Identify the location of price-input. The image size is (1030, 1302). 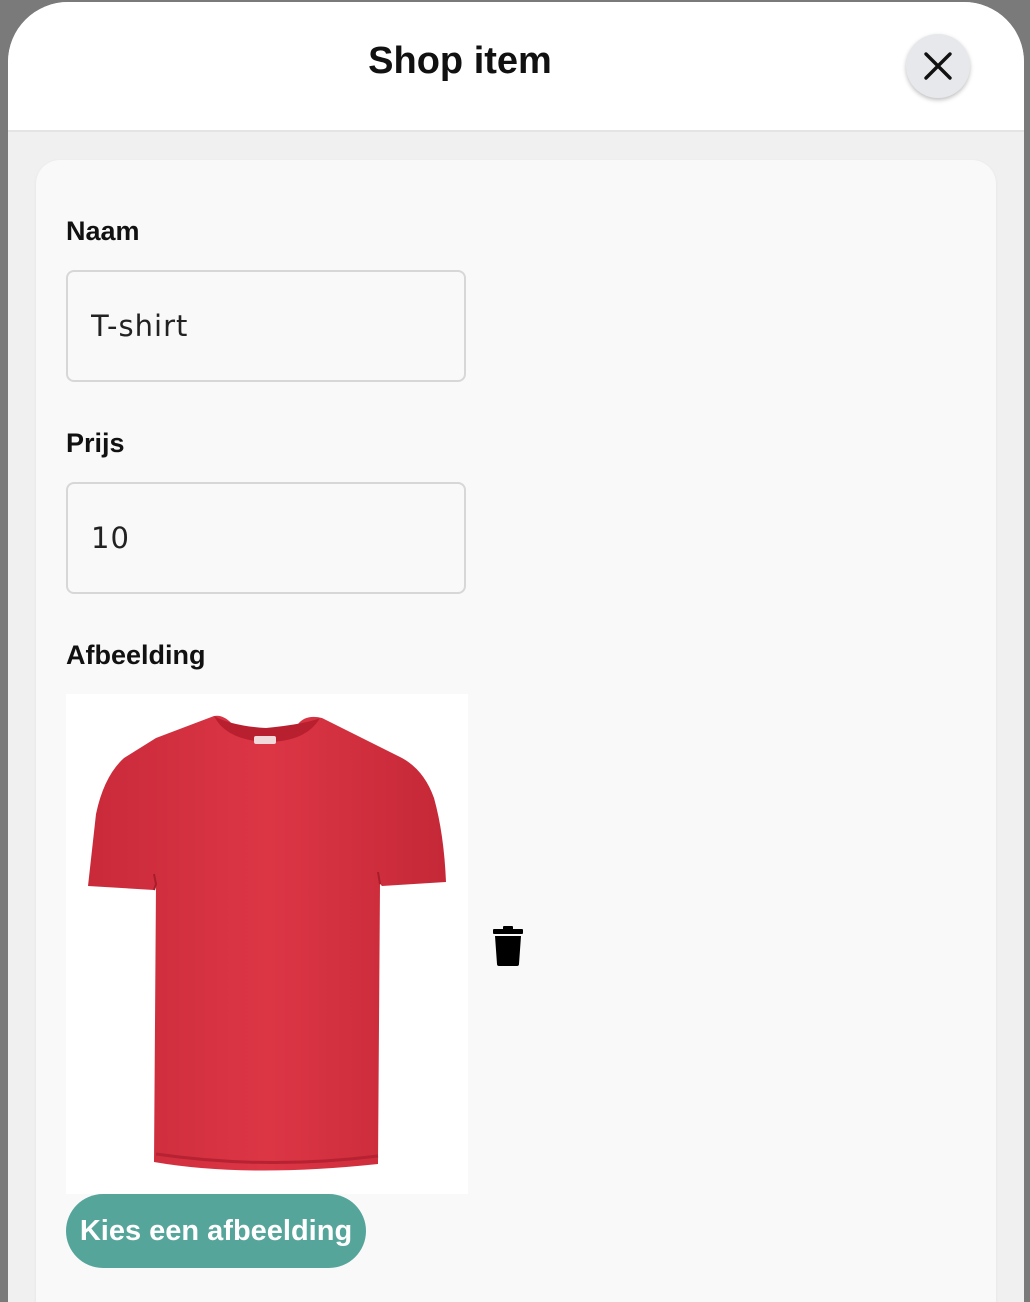
(266, 538).